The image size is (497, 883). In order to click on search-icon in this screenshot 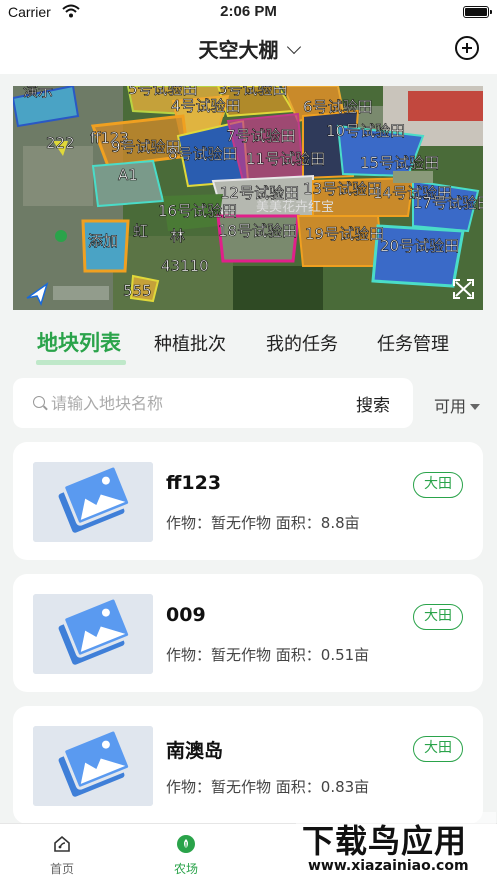, I will do `click(39, 402)`.